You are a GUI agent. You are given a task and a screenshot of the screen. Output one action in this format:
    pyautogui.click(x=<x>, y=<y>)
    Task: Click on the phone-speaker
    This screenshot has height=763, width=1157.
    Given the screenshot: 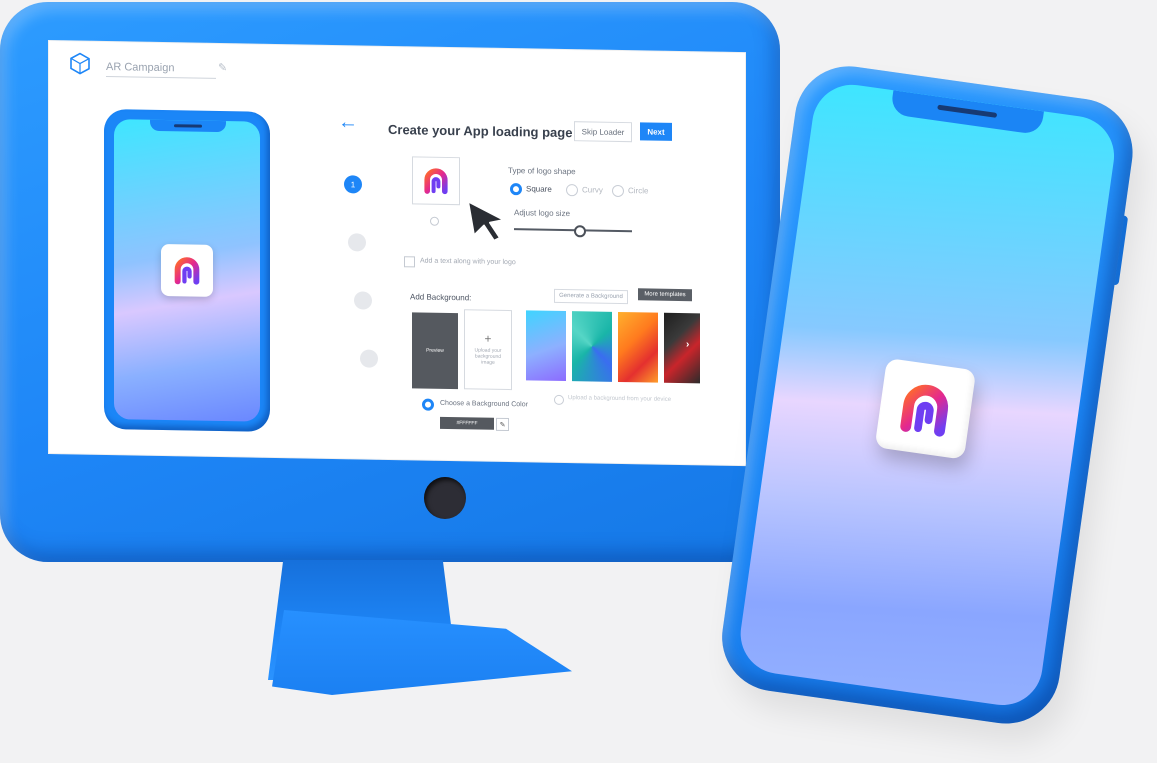 What is the action you would take?
    pyautogui.click(x=188, y=126)
    